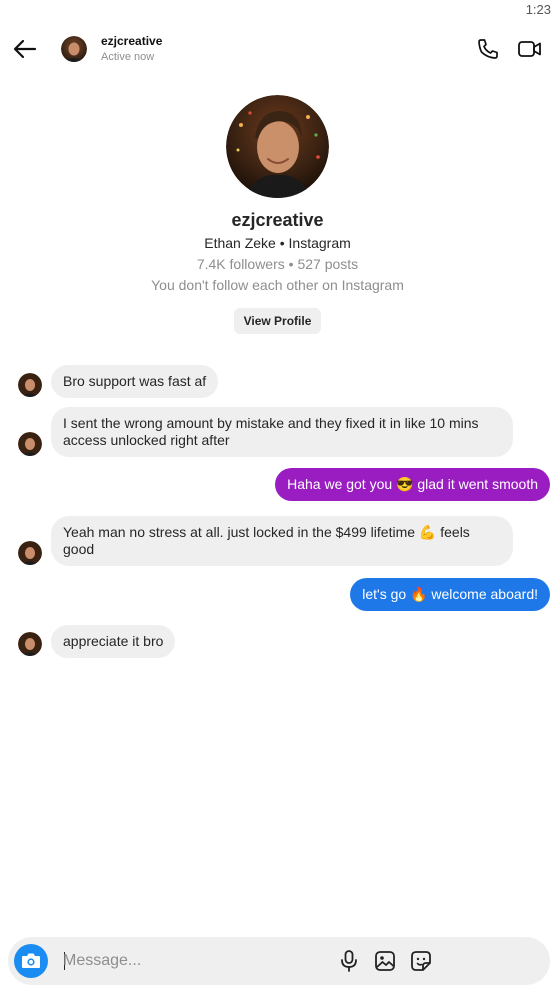 This screenshot has height=993, width=555. Describe the element at coordinates (135, 381) in the screenshot. I see `message-bubble-incoming: Bro support was fast af` at that location.